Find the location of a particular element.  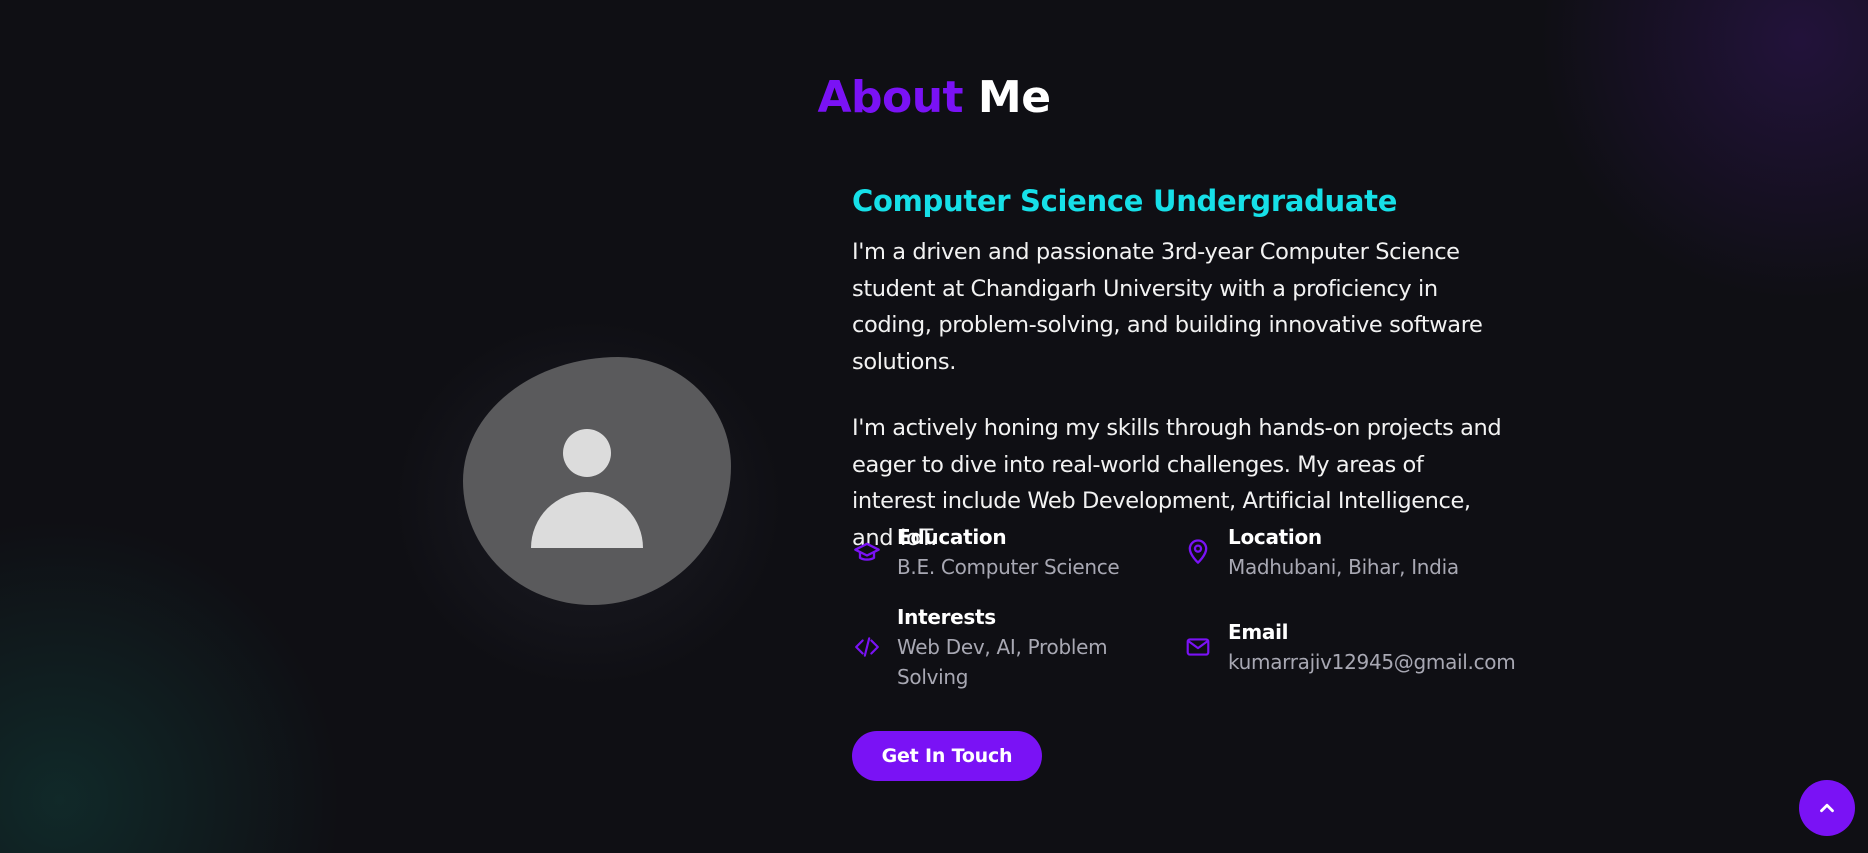

scroll-to-top-button is located at coordinates (1827, 808).